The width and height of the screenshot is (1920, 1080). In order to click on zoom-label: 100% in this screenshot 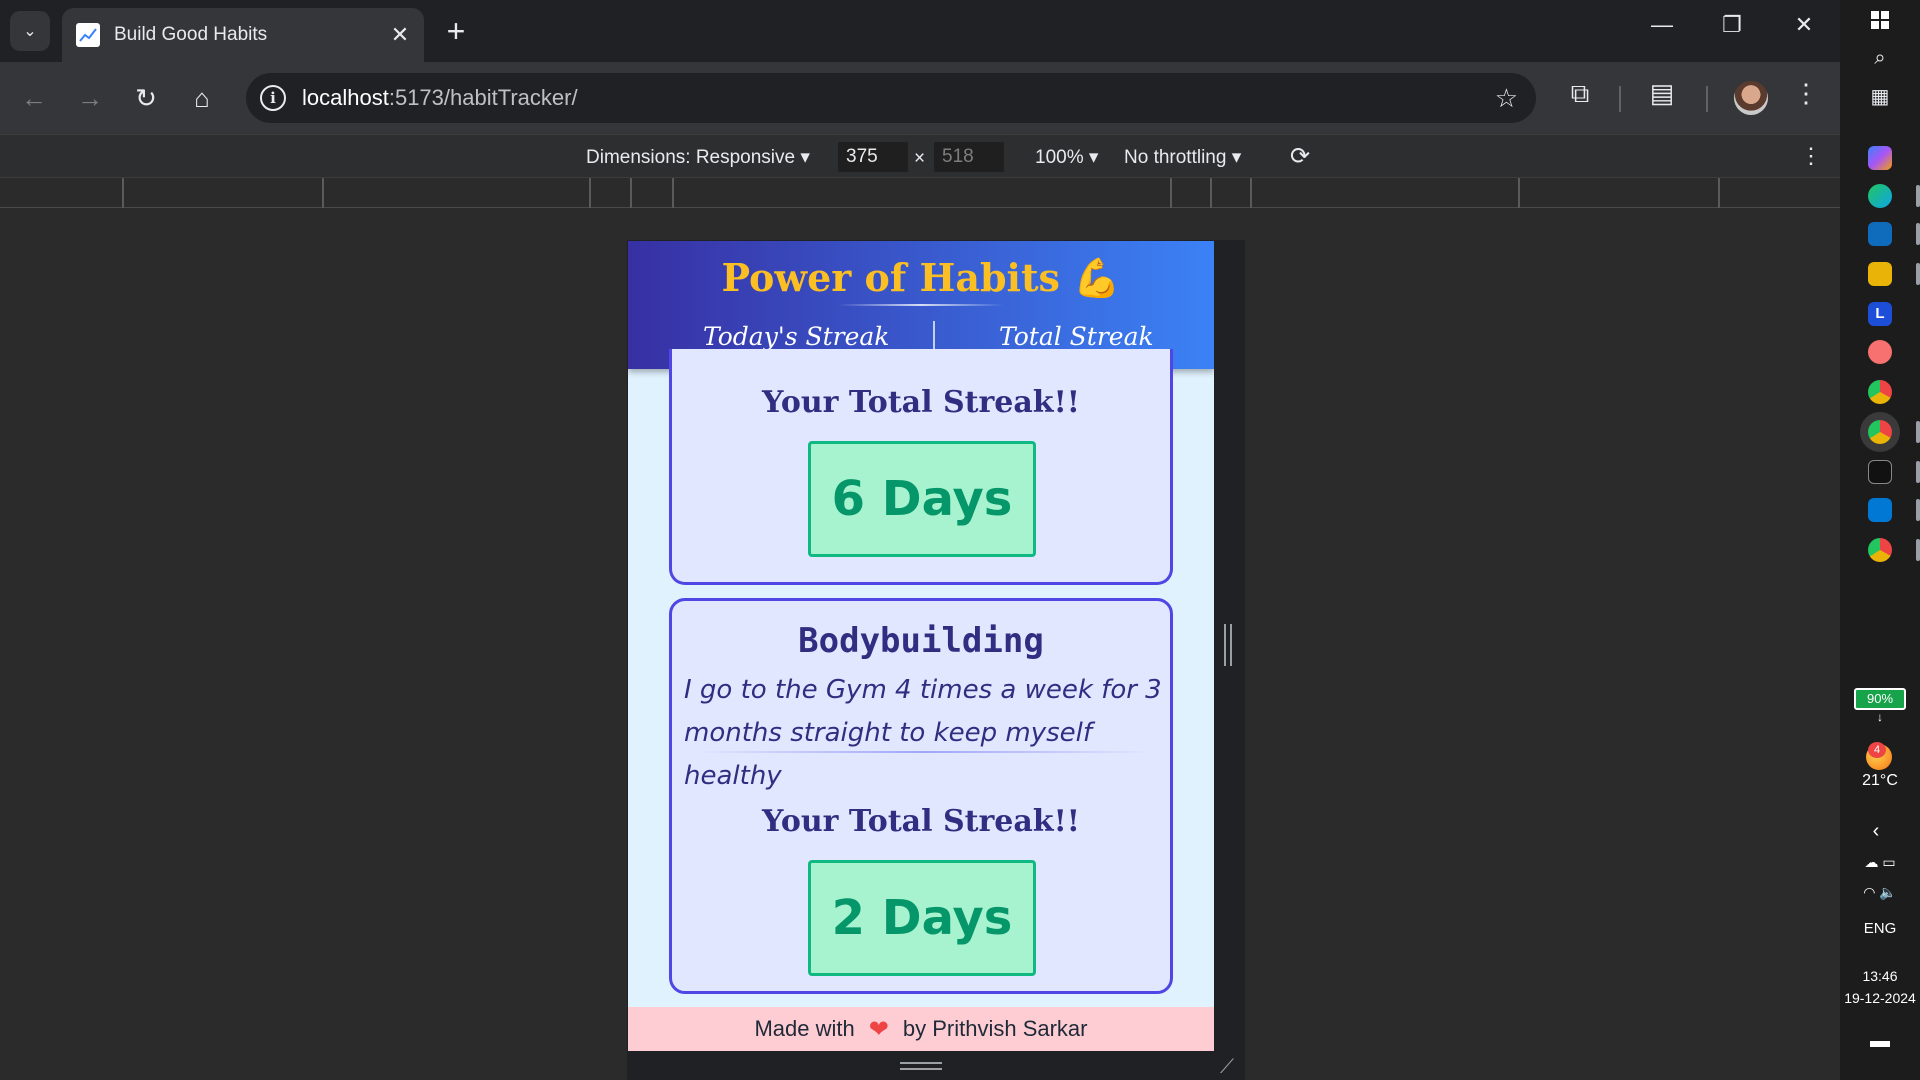, I will do `click(1059, 157)`.